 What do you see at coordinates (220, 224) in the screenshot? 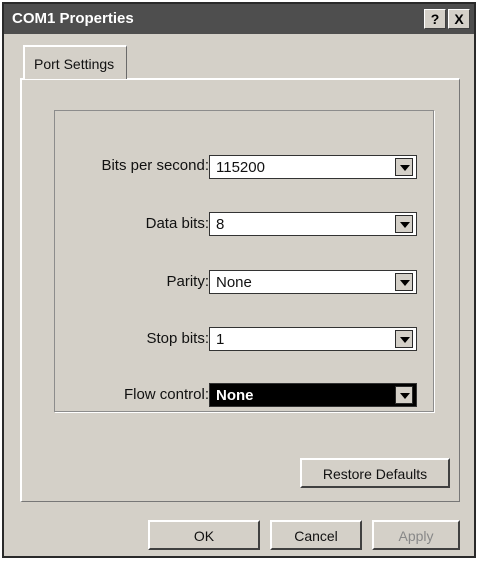
I see `data-bits-value: 8` at bounding box center [220, 224].